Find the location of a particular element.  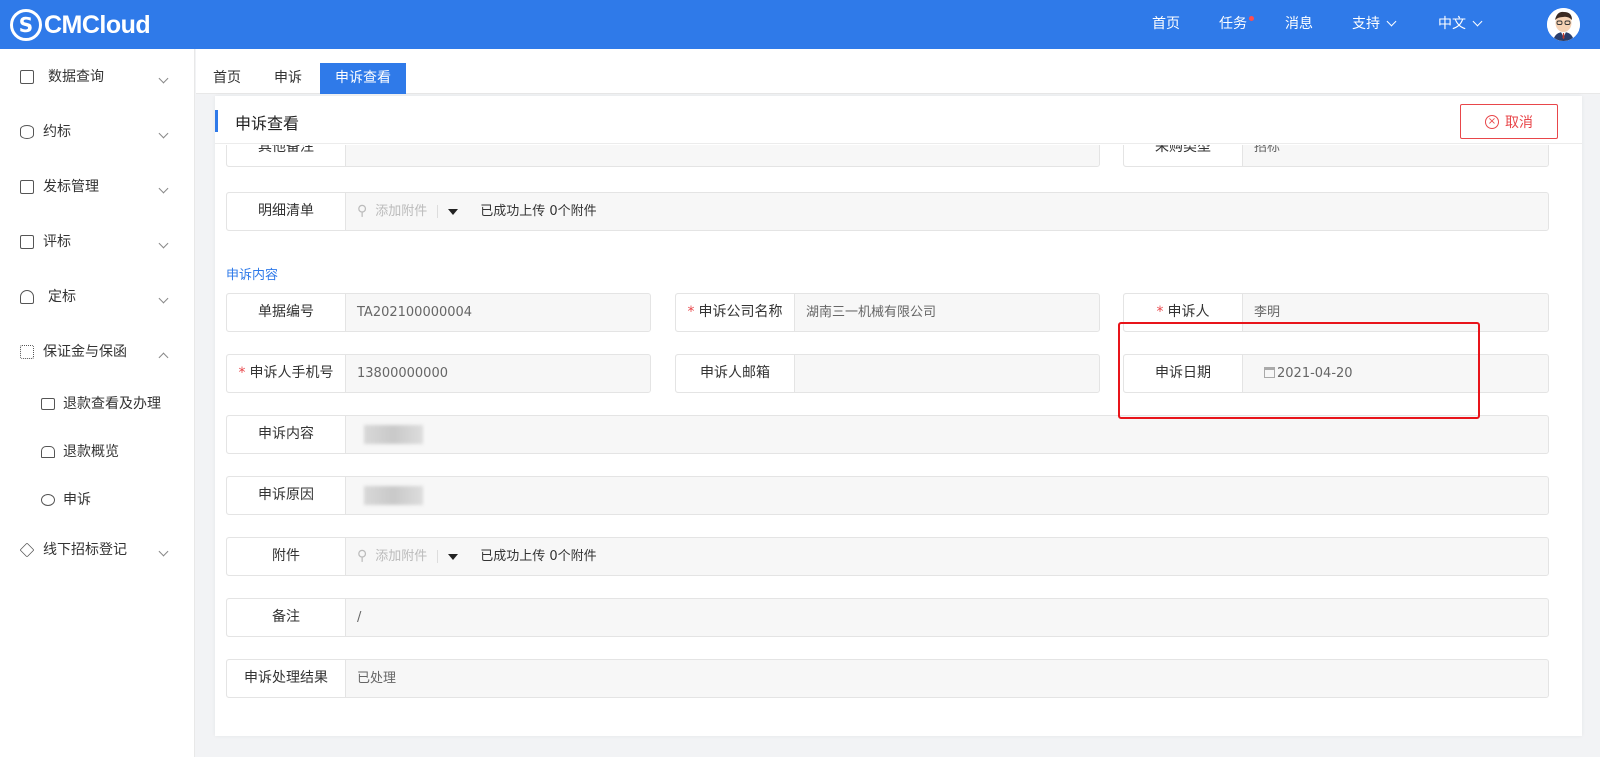

field-value: 湖南三一机械有限公司 is located at coordinates (871, 312).